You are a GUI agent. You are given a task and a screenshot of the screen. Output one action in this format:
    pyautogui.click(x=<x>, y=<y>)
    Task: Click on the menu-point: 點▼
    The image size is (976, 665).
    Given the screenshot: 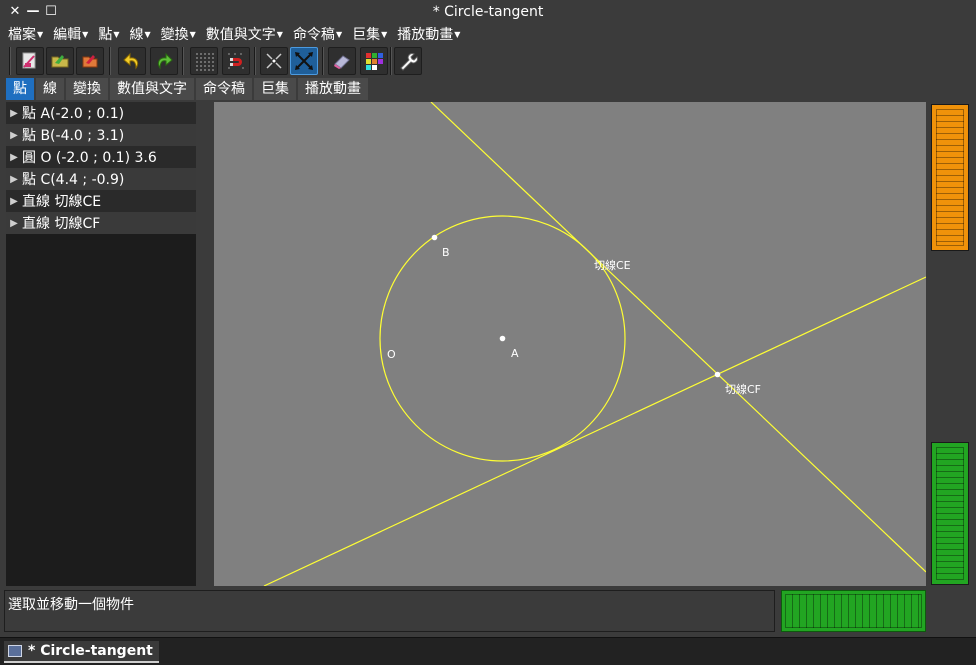 What is the action you would take?
    pyautogui.click(x=113, y=36)
    